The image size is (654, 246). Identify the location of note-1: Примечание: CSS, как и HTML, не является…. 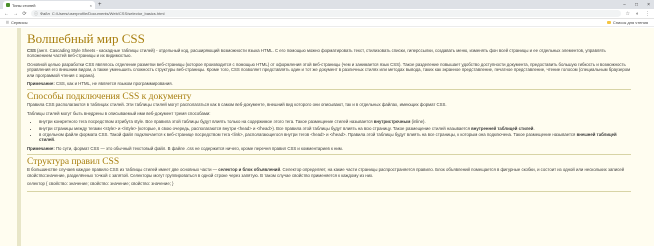
(329, 83).